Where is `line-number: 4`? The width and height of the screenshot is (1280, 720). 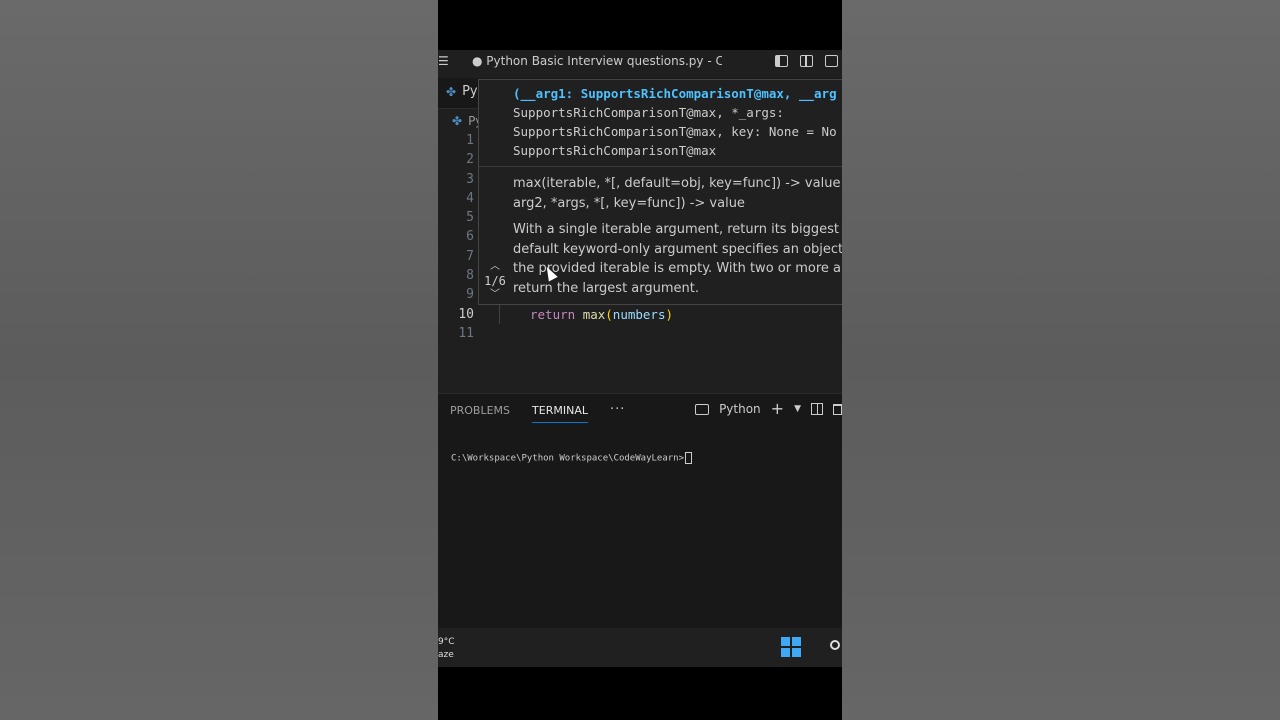
line-number: 4 is located at coordinates (470, 198).